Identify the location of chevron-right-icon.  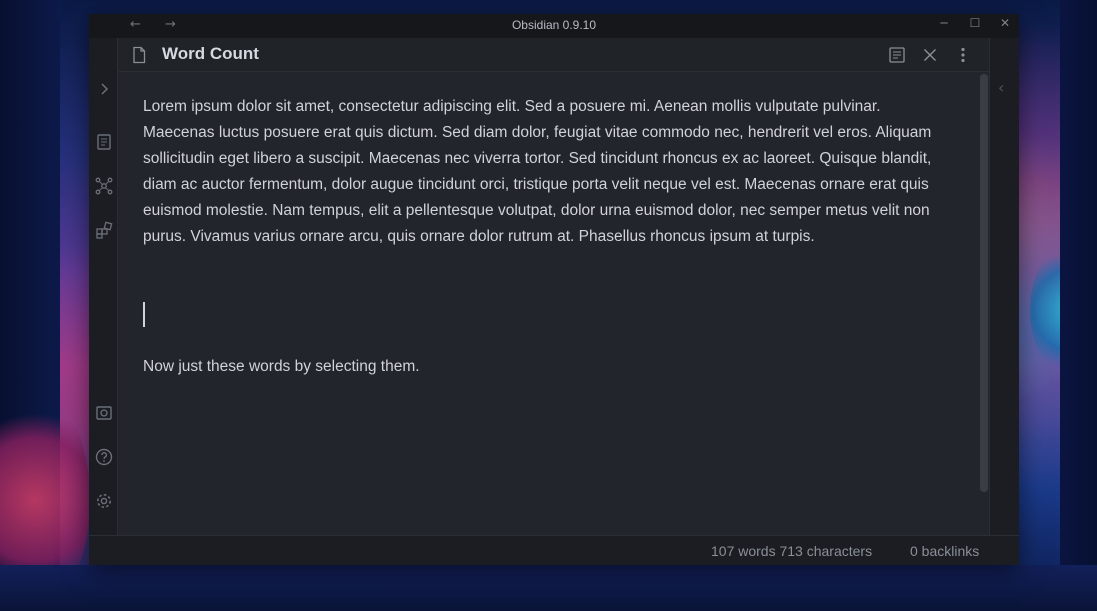
(104, 89).